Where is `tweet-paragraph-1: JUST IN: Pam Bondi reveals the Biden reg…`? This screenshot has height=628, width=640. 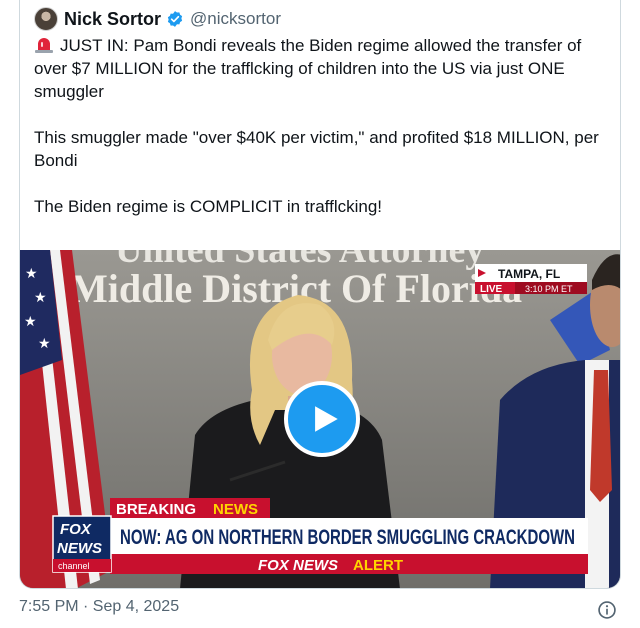
tweet-paragraph-1: JUST IN: Pam Bondi reveals the Biden reg… is located at coordinates (321, 68).